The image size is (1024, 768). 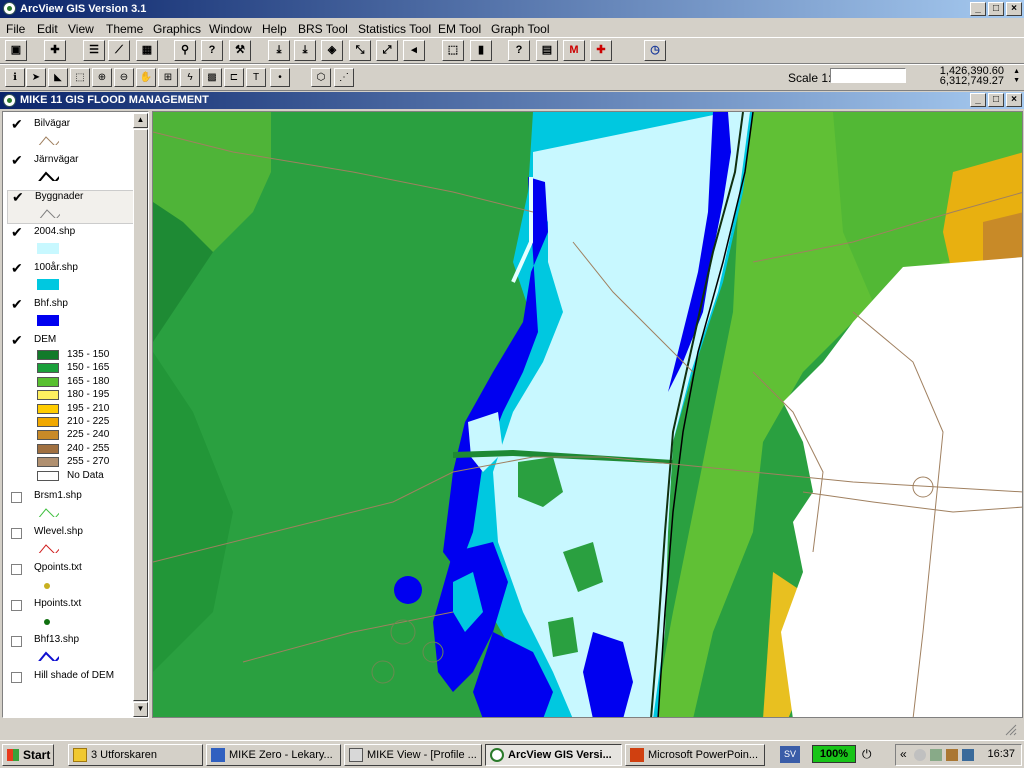 What do you see at coordinates (55, 50) in the screenshot?
I see `add-theme-icon: ✚` at bounding box center [55, 50].